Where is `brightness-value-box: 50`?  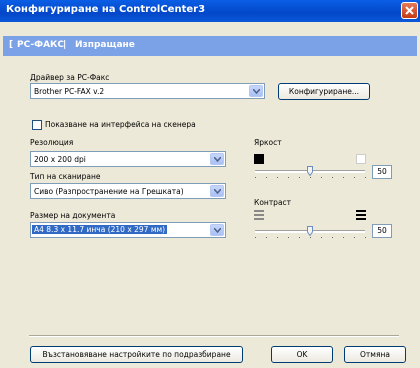 brightness-value-box: 50 is located at coordinates (382, 172).